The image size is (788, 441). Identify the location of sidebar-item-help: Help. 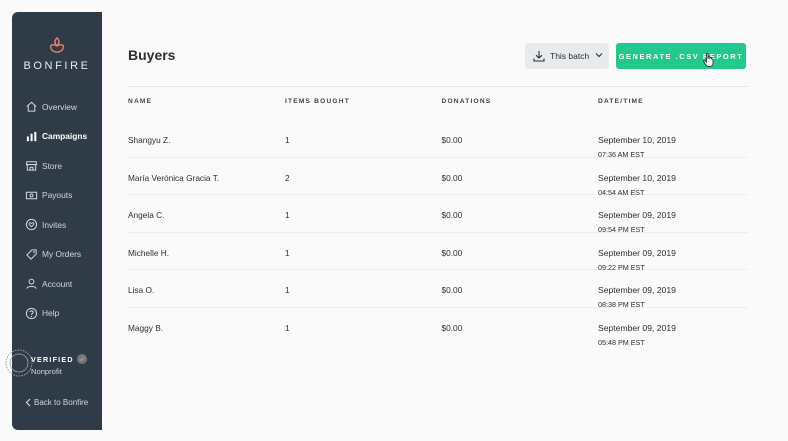
(57, 314).